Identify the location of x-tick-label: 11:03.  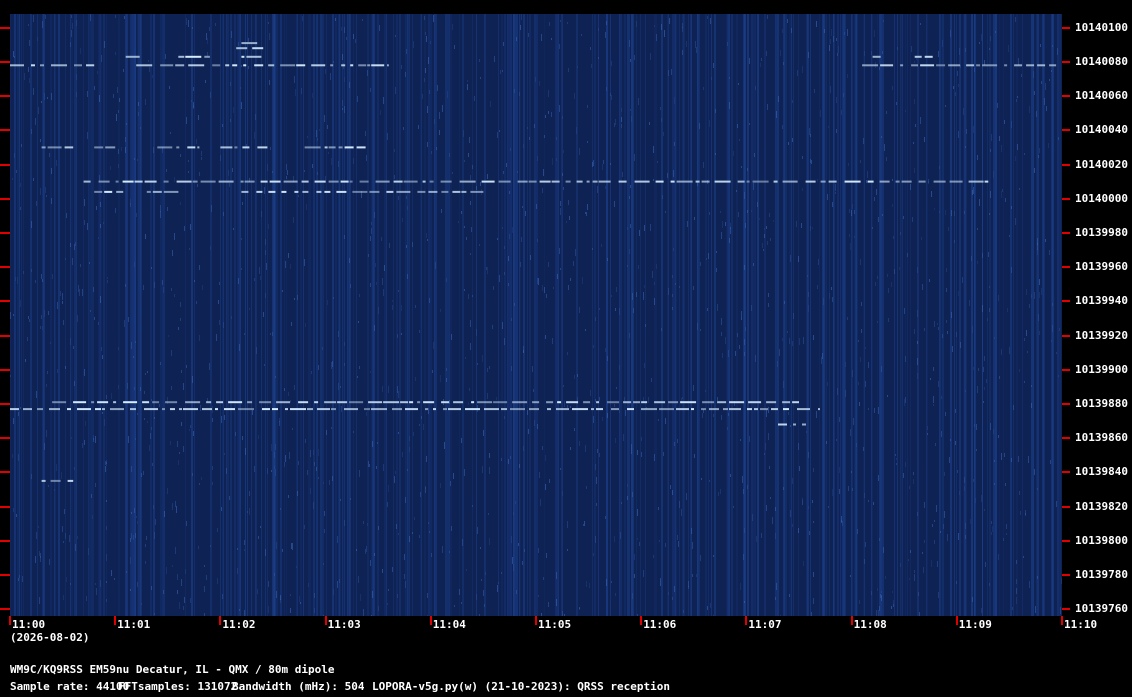
(344, 624).